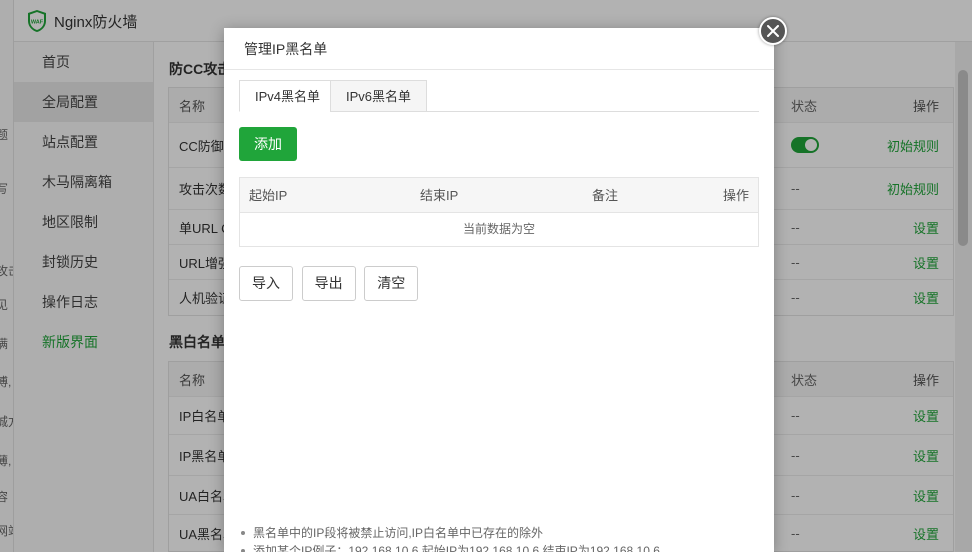 The image size is (972, 552). What do you see at coordinates (266, 283) in the screenshot?
I see `import-button: 导入` at bounding box center [266, 283].